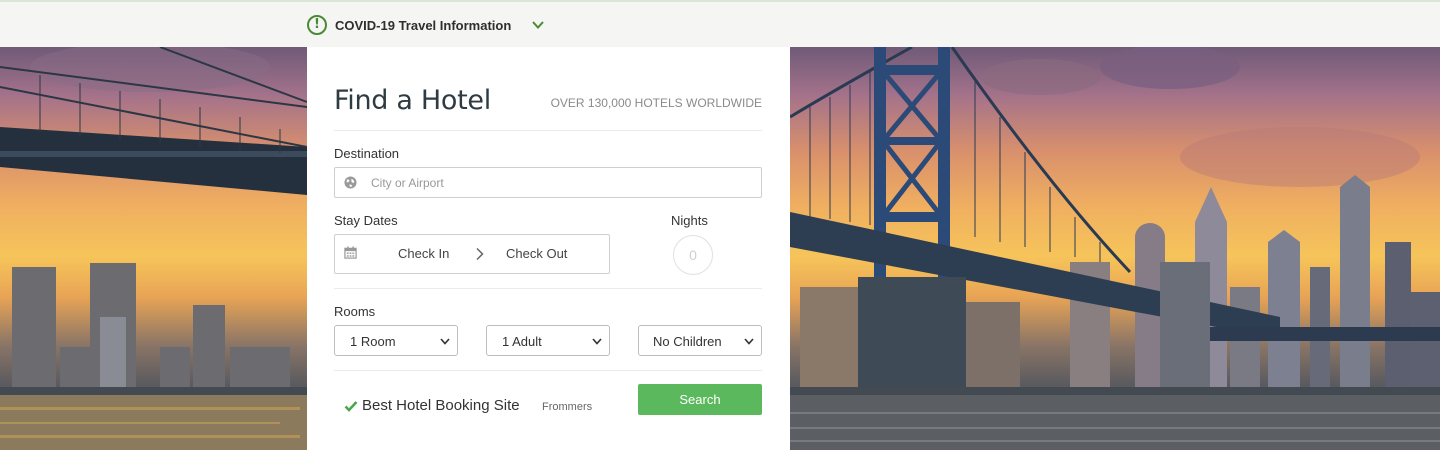  I want to click on search-button: Search, so click(700, 399).